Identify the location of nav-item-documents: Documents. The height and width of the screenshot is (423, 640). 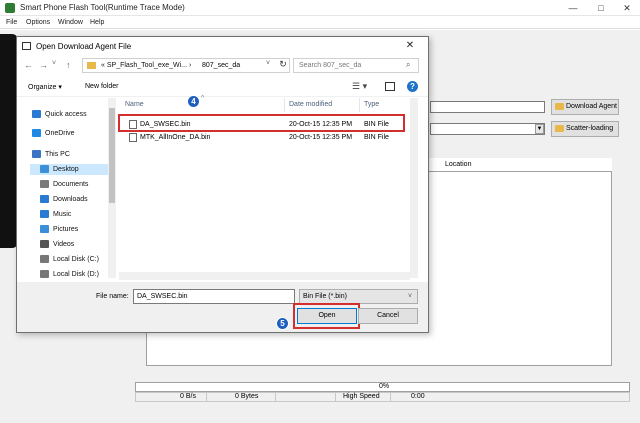
(64, 184).